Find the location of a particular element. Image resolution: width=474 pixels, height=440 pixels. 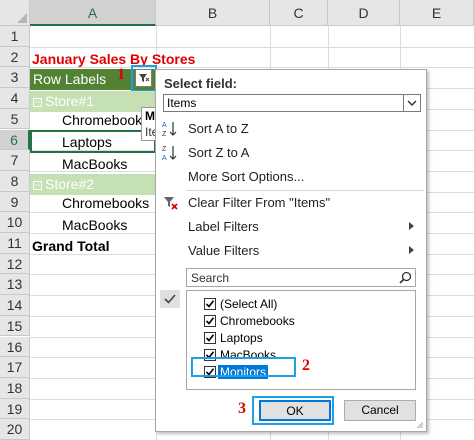

select-field-value: Items is located at coordinates (182, 103).